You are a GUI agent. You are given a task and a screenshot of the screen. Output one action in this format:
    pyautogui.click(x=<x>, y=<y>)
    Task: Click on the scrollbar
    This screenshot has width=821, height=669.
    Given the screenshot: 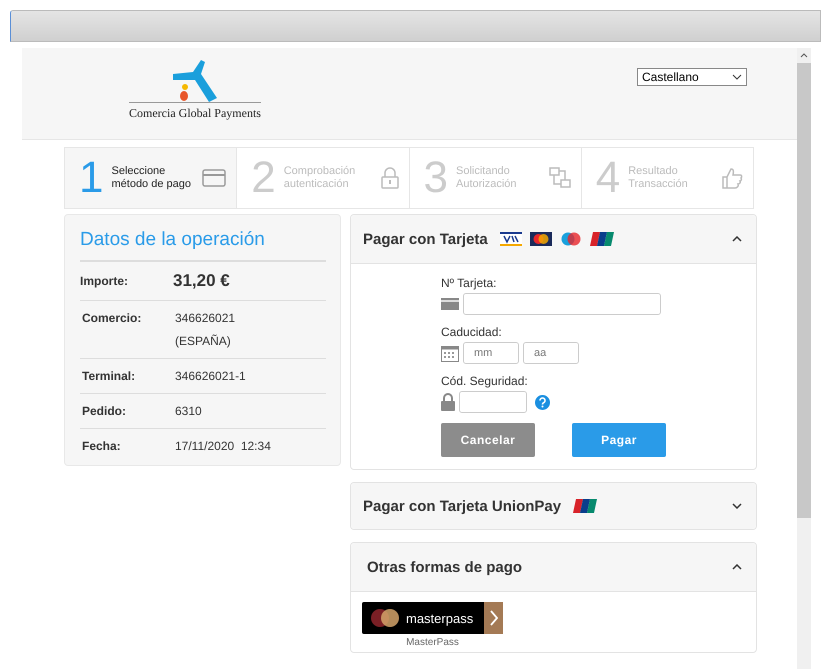 What is the action you would take?
    pyautogui.click(x=804, y=358)
    